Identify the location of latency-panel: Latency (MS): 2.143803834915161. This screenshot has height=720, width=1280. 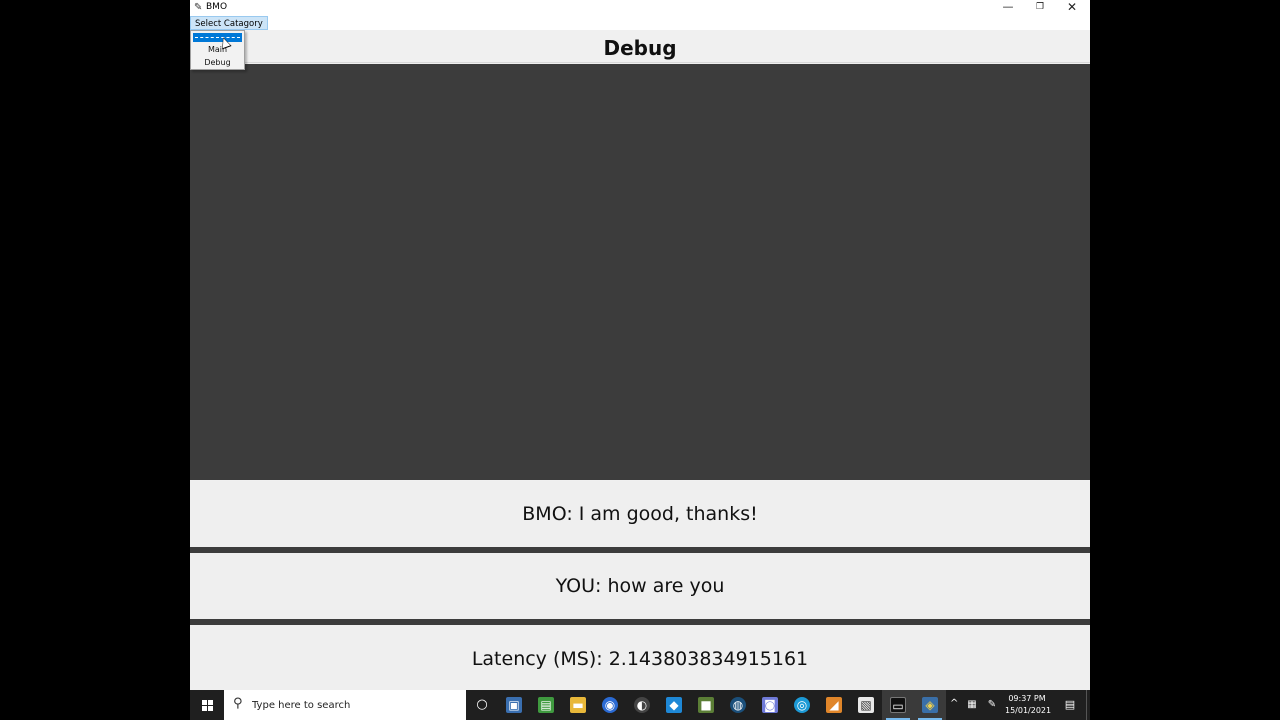
(640, 657).